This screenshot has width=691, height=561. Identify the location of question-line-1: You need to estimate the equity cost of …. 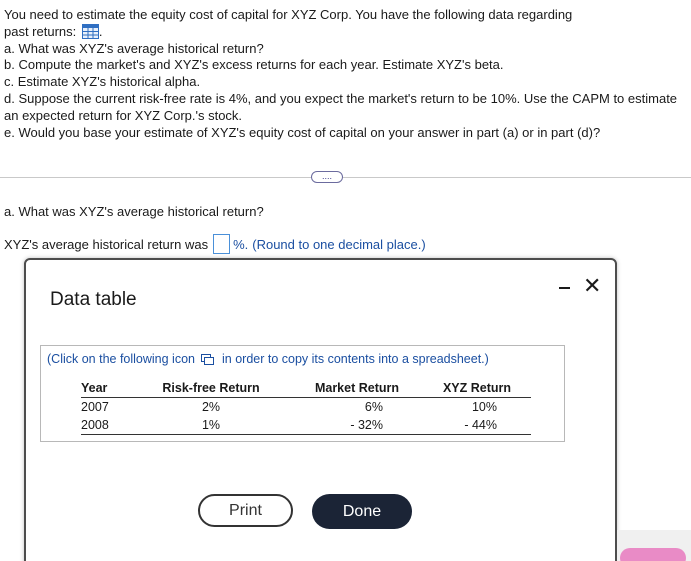
(288, 14).